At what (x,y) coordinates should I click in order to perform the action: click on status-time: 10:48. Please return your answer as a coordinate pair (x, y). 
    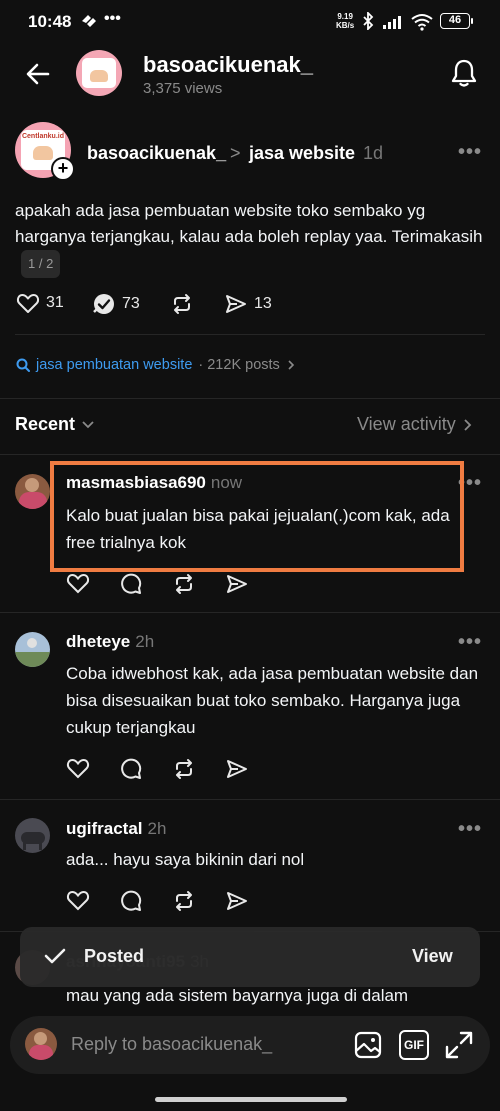
    Looking at the image, I should click on (50, 21).